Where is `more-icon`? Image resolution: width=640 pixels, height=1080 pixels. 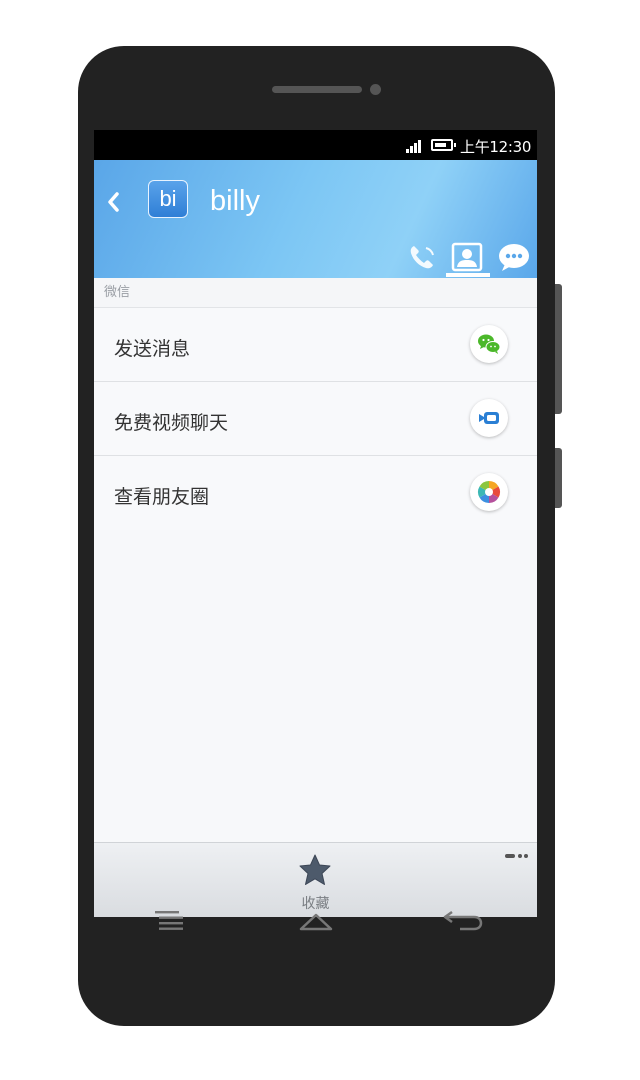 more-icon is located at coordinates (517, 856).